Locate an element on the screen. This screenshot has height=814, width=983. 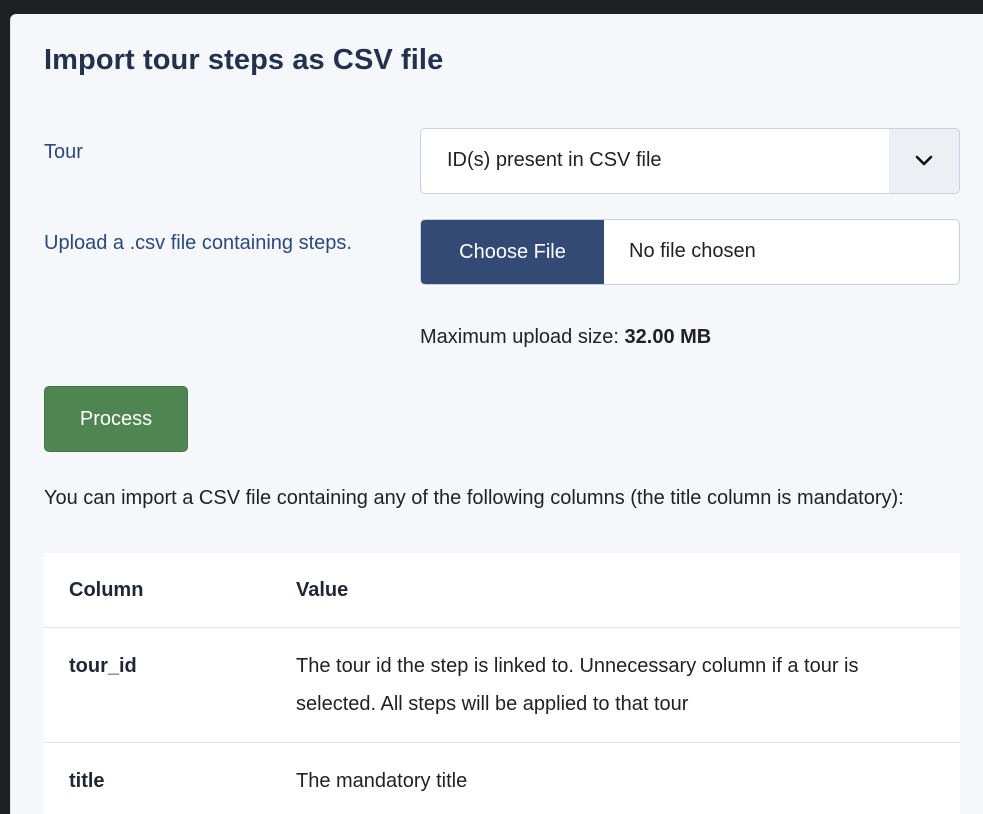
chevron-down-icon is located at coordinates (924, 161).